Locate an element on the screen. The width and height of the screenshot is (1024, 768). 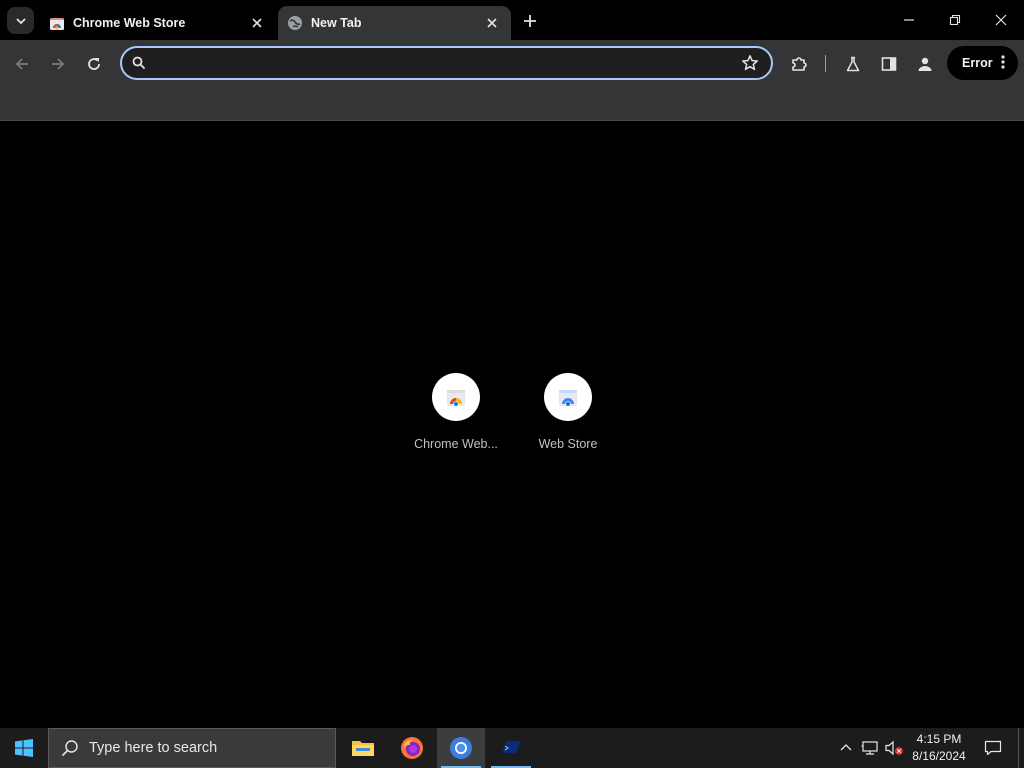
error-label: Error is located at coordinates (977, 63).